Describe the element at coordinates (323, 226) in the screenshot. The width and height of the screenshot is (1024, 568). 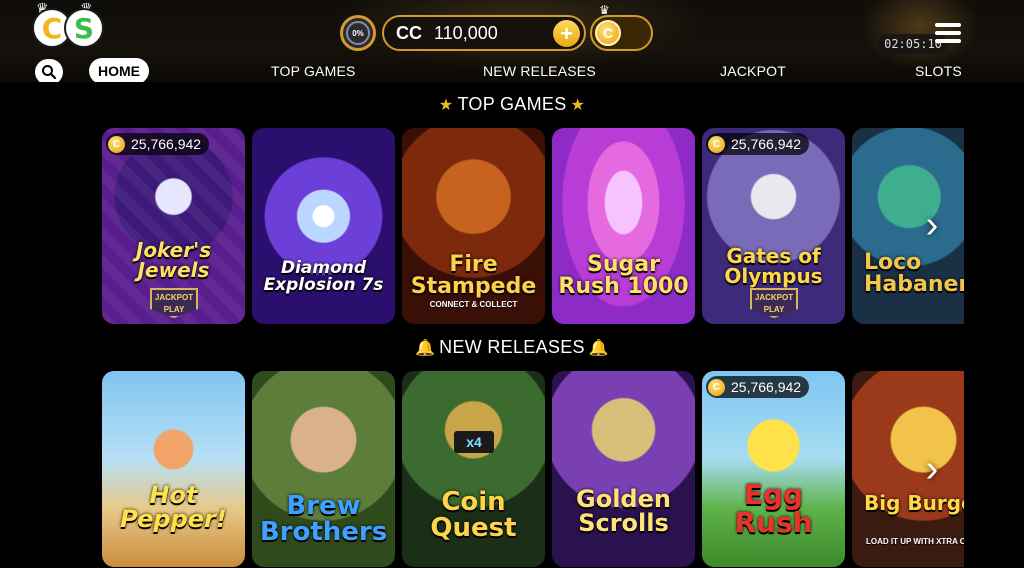
I see `game-tile: Diamond Explosion 7s` at that location.